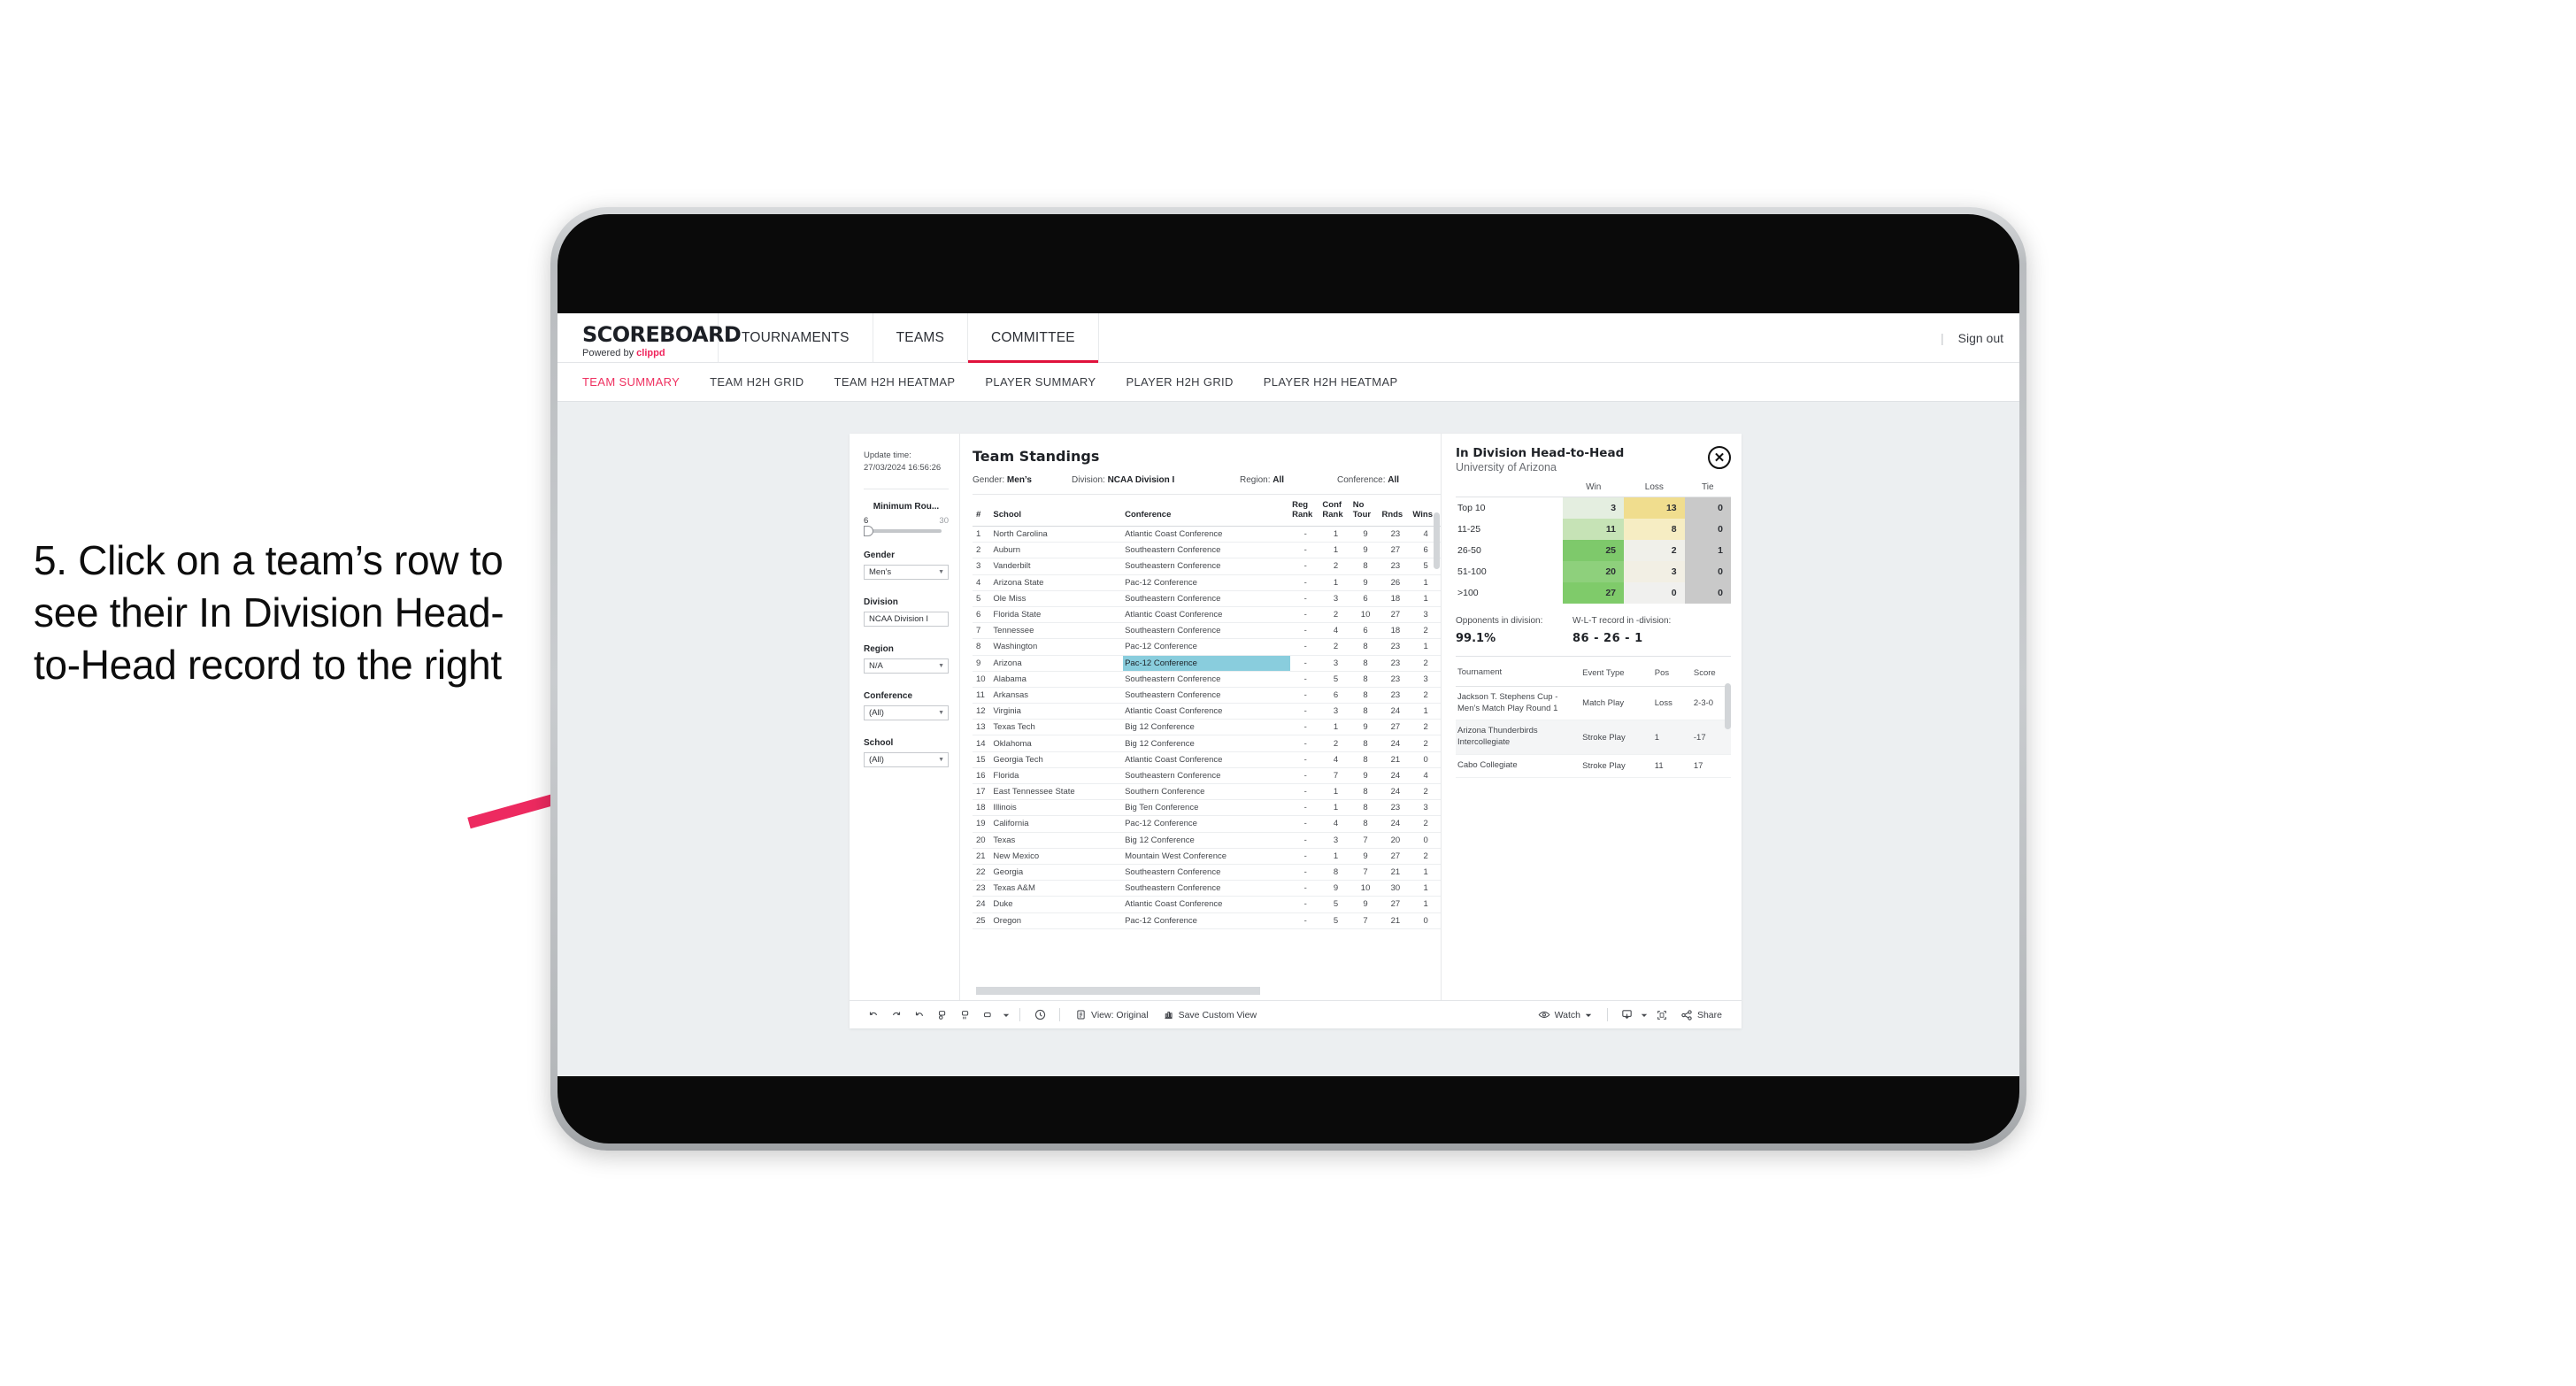  I want to click on region-select: N/A ▼, so click(906, 666).